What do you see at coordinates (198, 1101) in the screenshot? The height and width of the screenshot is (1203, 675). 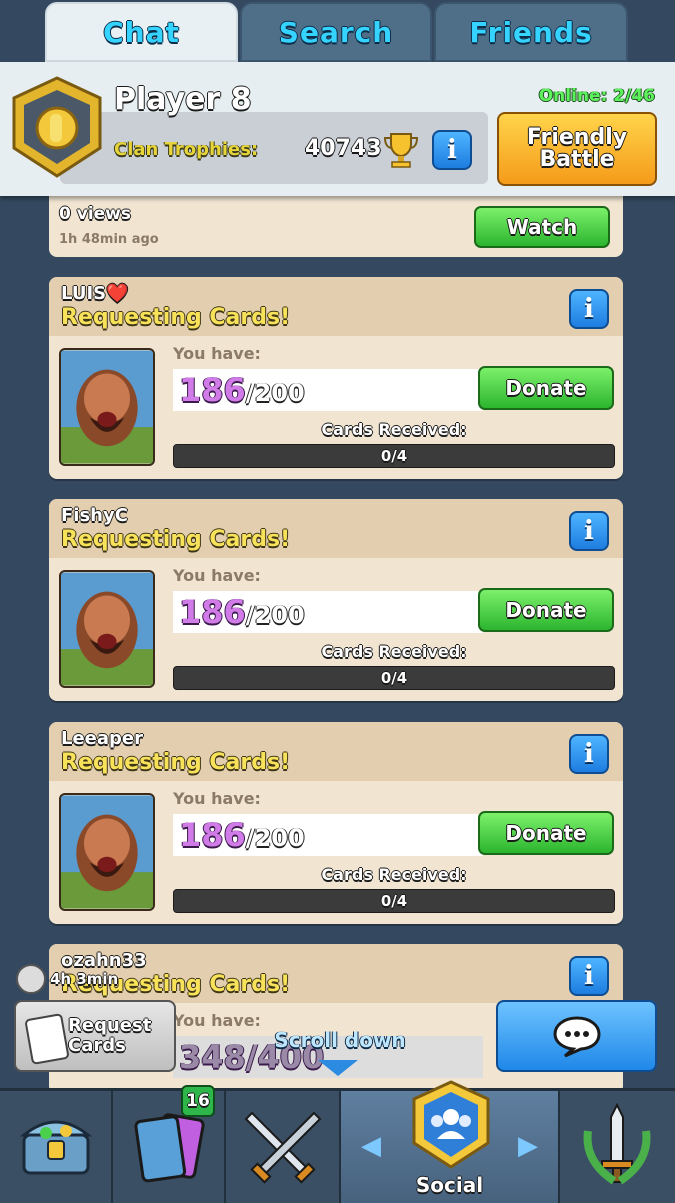 I see `new-cards-badge: 16` at bounding box center [198, 1101].